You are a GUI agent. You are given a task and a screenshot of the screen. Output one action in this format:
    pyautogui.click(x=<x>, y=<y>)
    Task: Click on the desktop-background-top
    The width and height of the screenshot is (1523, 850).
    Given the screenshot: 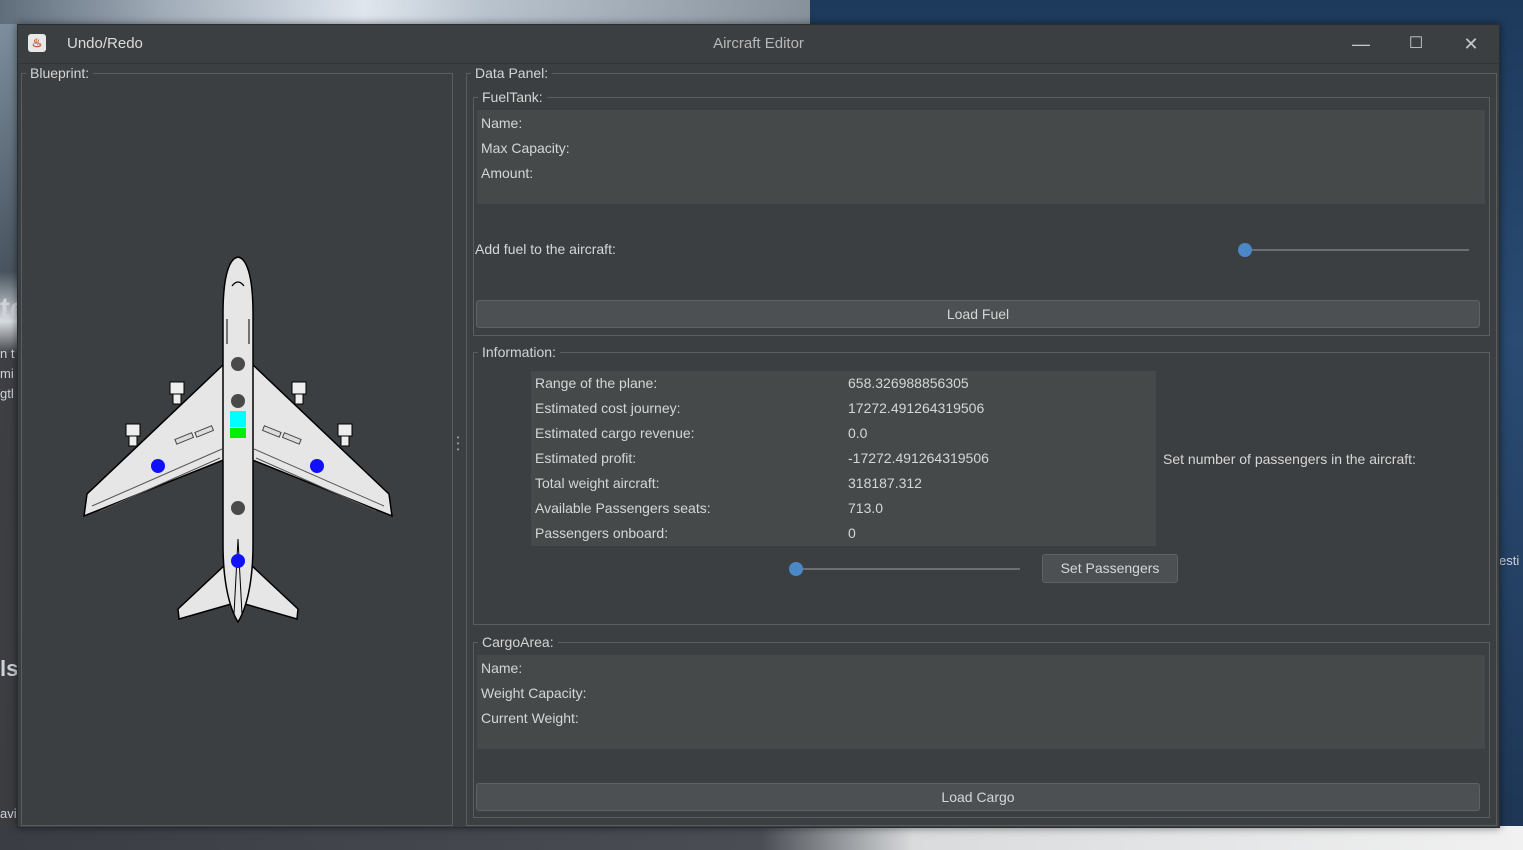 What is the action you would take?
    pyautogui.click(x=405, y=12)
    